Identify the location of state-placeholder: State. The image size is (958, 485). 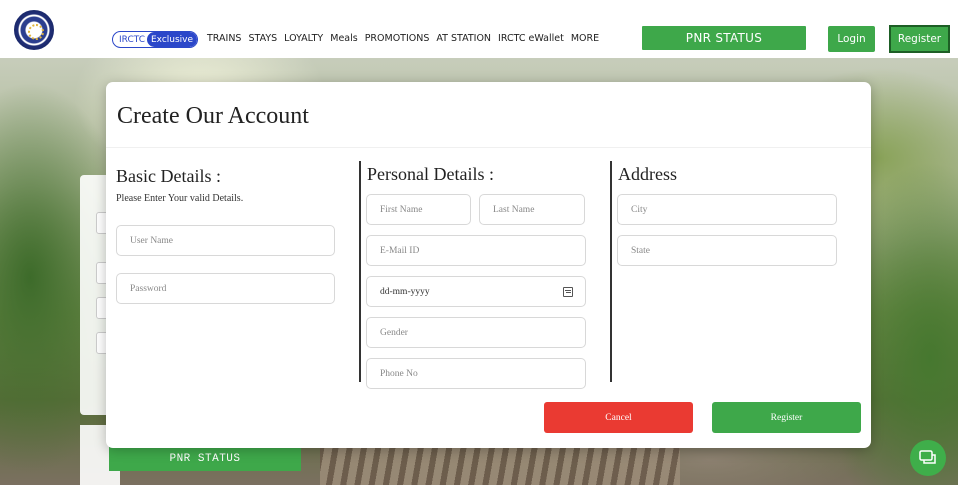
(640, 250).